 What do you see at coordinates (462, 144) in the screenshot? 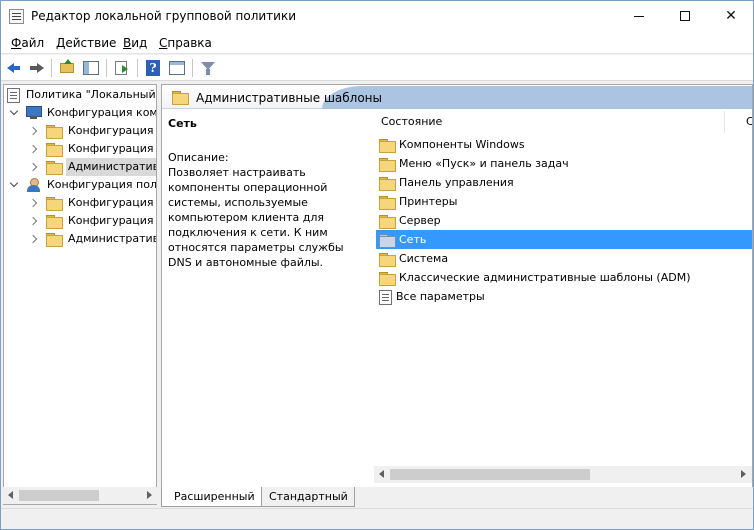
I see `list-item-label: Компоненты Windows` at bounding box center [462, 144].